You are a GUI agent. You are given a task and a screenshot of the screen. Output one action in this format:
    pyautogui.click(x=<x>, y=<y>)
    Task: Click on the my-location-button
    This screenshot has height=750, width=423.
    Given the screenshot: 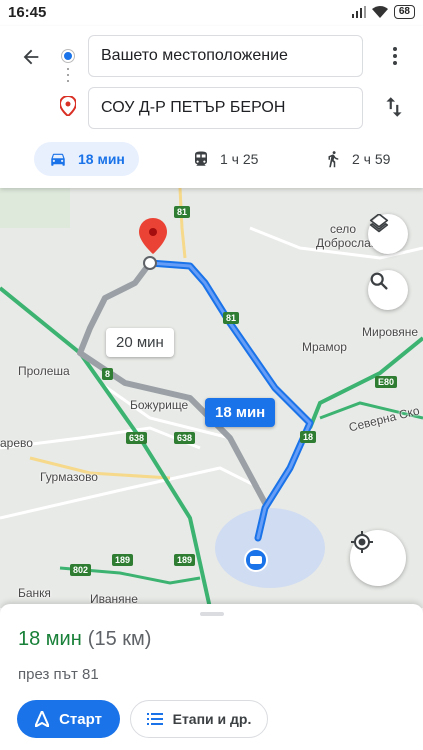 What is the action you would take?
    pyautogui.click(x=378, y=558)
    